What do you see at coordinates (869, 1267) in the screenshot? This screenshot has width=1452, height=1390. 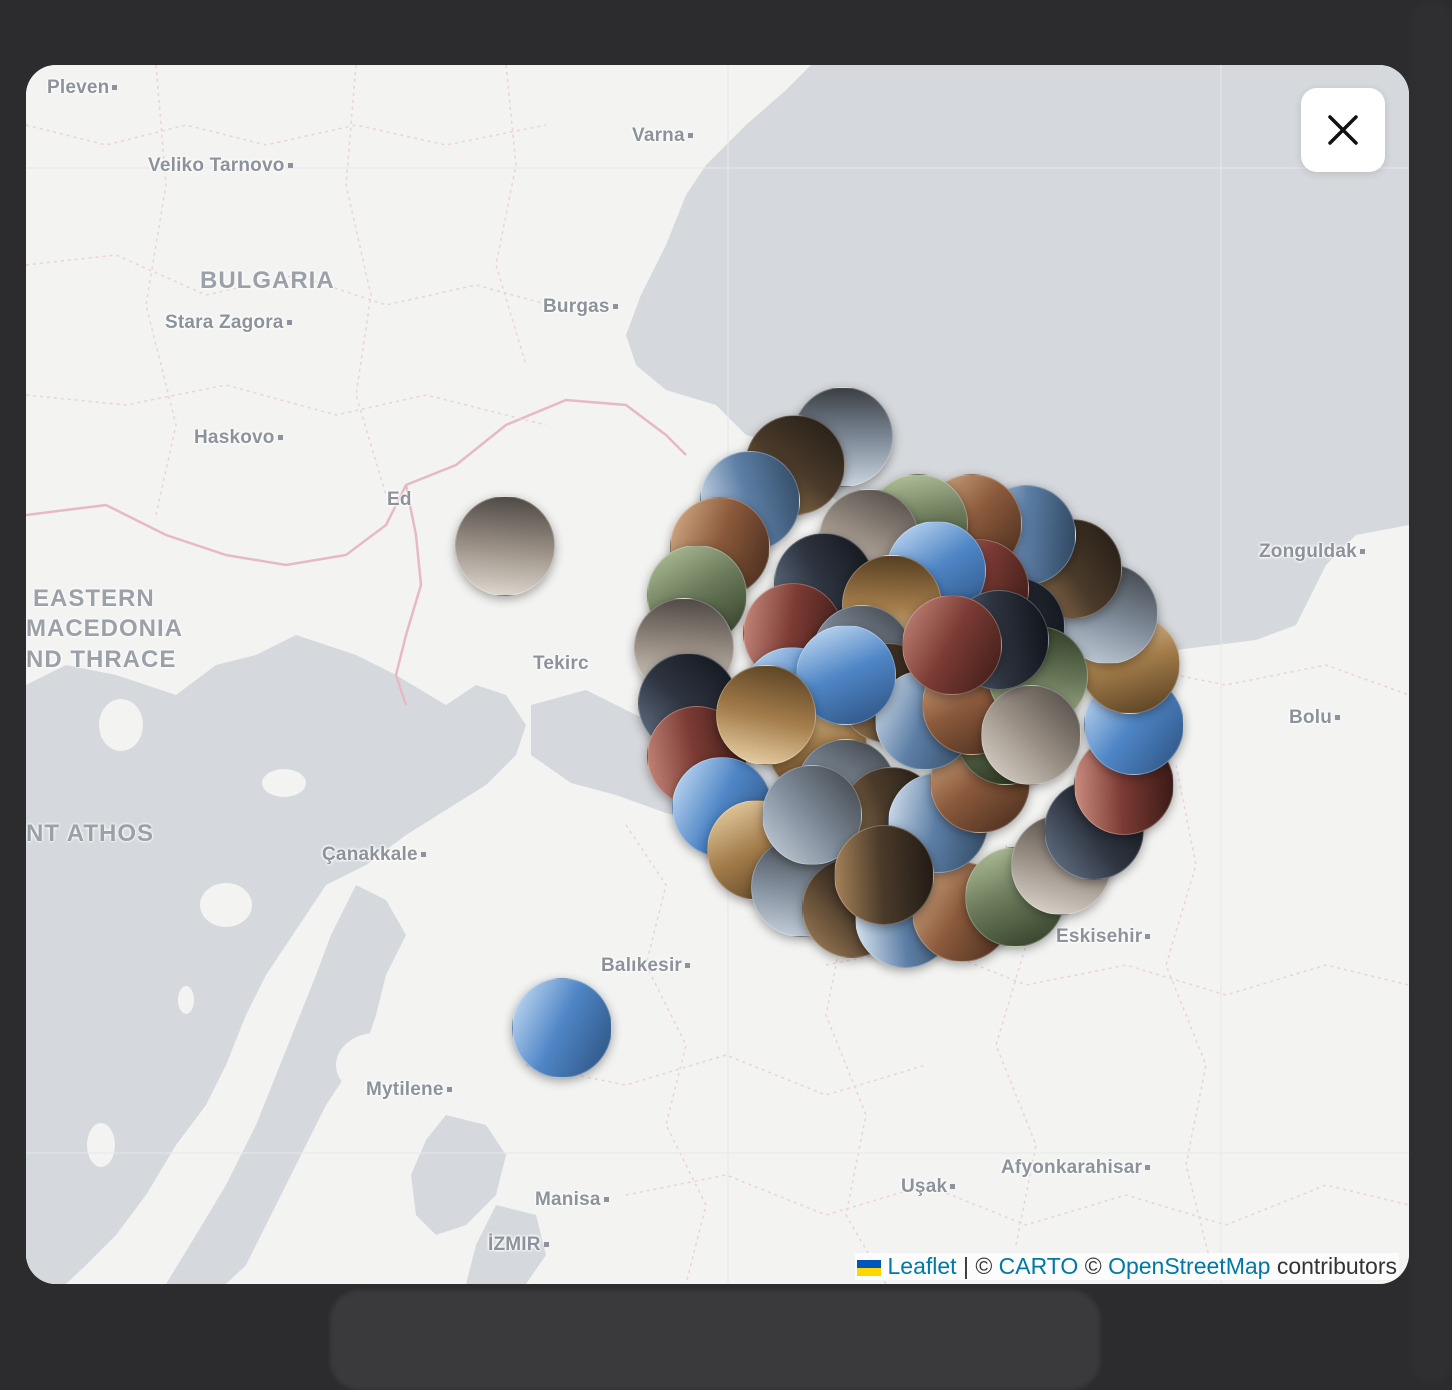 I see `ukraine-flag-icon` at bounding box center [869, 1267].